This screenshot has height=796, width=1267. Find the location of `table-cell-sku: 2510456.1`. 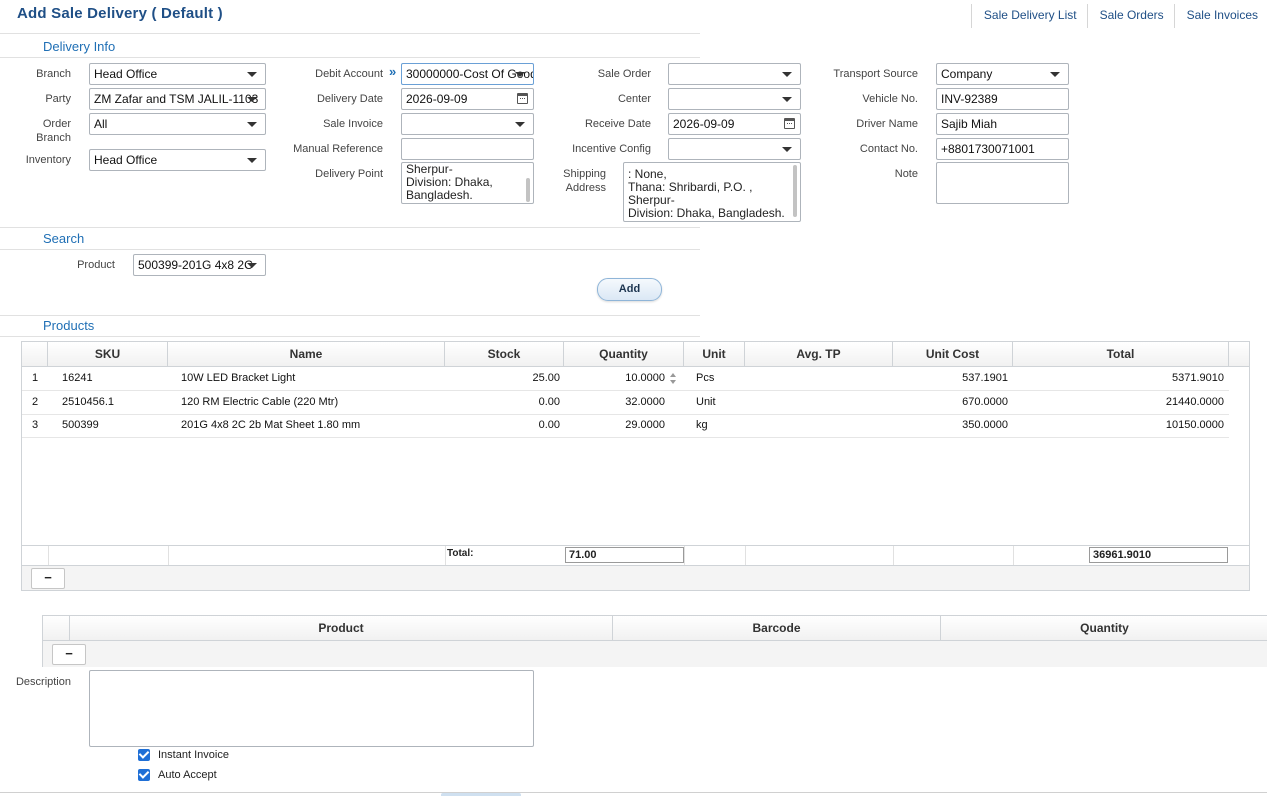

table-cell-sku: 2510456.1 is located at coordinates (108, 402).